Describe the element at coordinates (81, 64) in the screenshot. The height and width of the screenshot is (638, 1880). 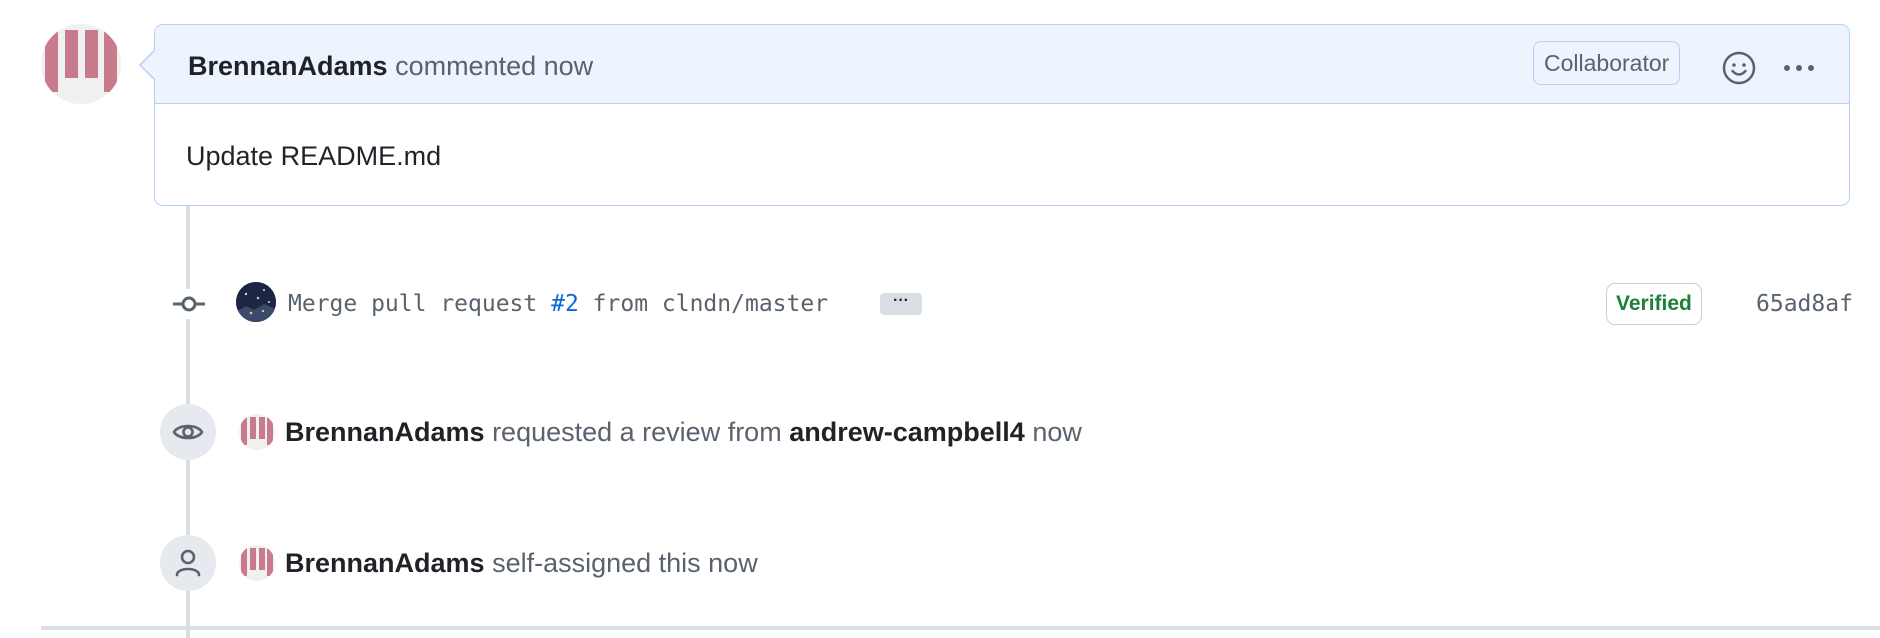
I see `comment-author-avatar` at that location.